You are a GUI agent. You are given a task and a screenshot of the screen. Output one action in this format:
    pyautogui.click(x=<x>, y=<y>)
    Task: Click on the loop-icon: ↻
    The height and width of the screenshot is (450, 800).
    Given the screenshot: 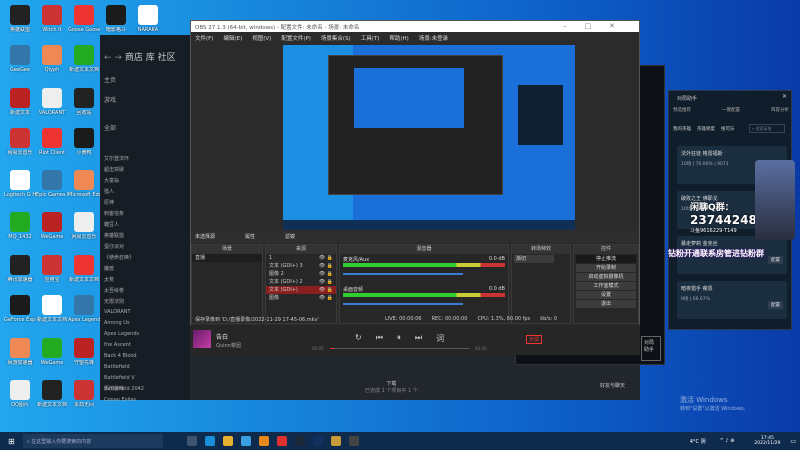 What is the action you would take?
    pyautogui.click(x=358, y=338)
    